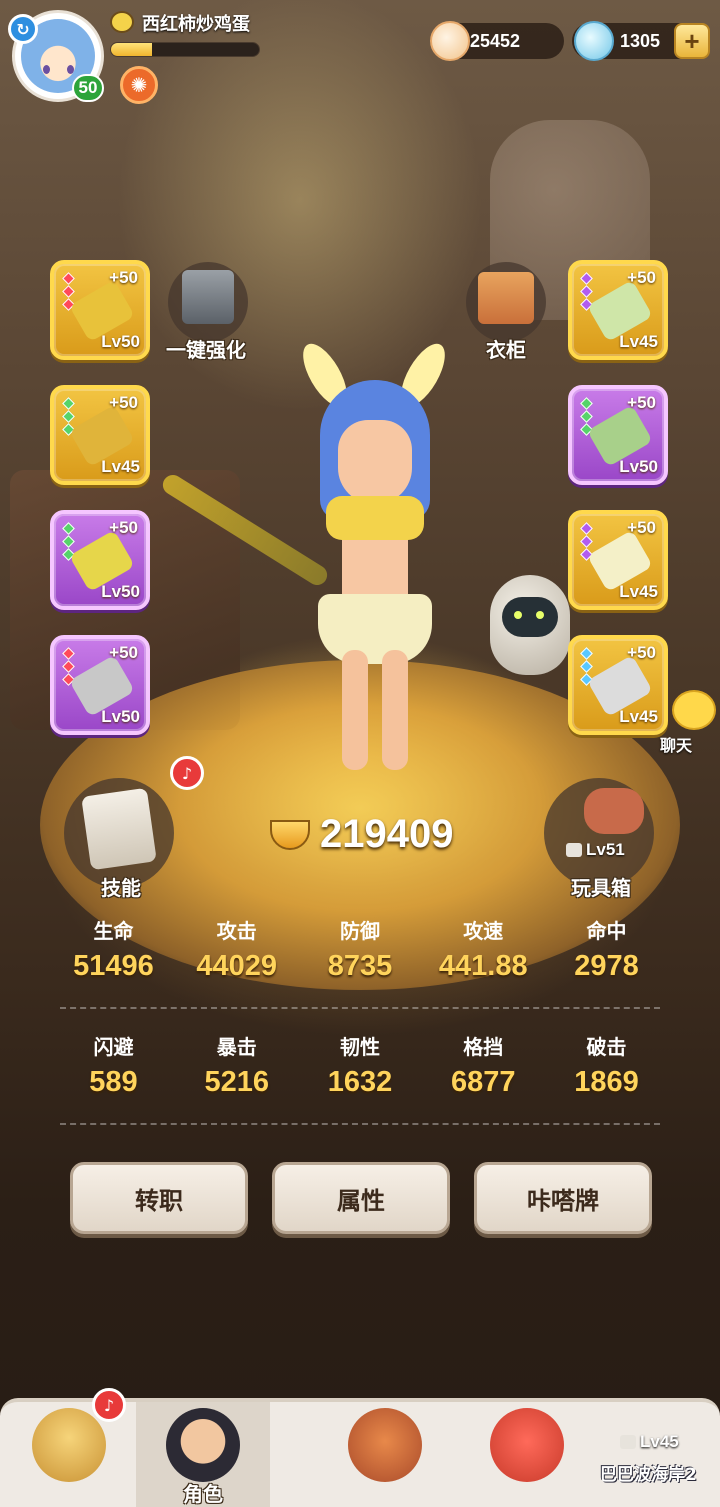 Image resolution: width=720 pixels, height=1507 pixels. What do you see at coordinates (203, 1445) in the screenshot?
I see `character-icon` at bounding box center [203, 1445].